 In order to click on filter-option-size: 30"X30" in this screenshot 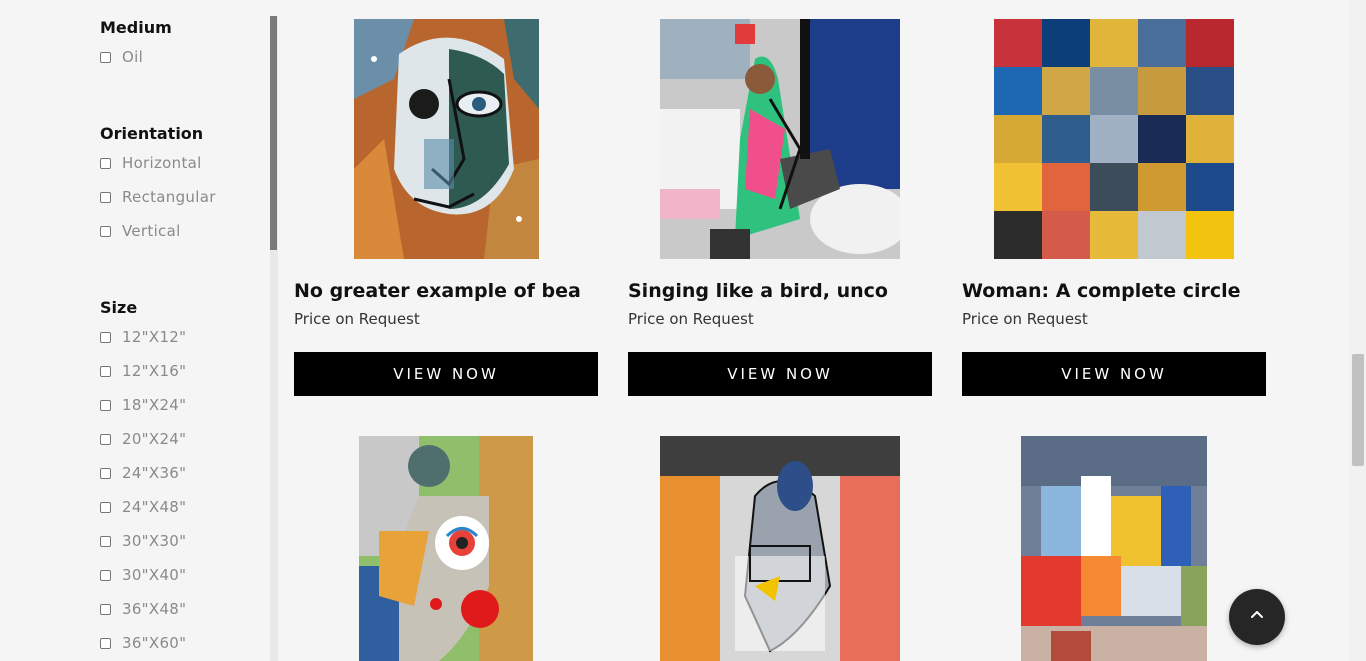, I will do `click(143, 541)`.